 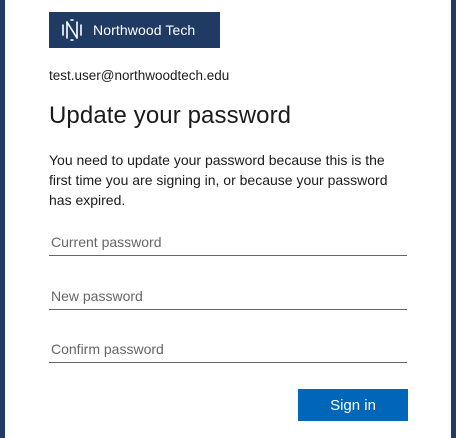 What do you see at coordinates (170, 115) in the screenshot?
I see `page-title: Update your password` at bounding box center [170, 115].